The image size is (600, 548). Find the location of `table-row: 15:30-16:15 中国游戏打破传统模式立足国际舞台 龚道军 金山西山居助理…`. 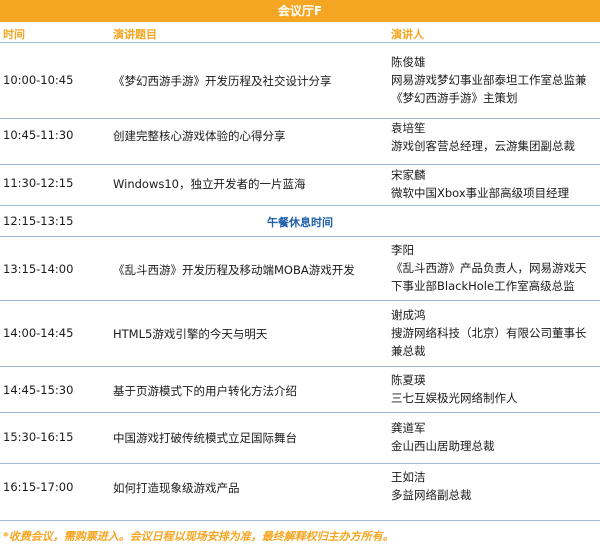

table-row: 15:30-16:15 中国游戏打破传统模式立足国际舞台 龚道军 金山西山居助理… is located at coordinates (300, 438).